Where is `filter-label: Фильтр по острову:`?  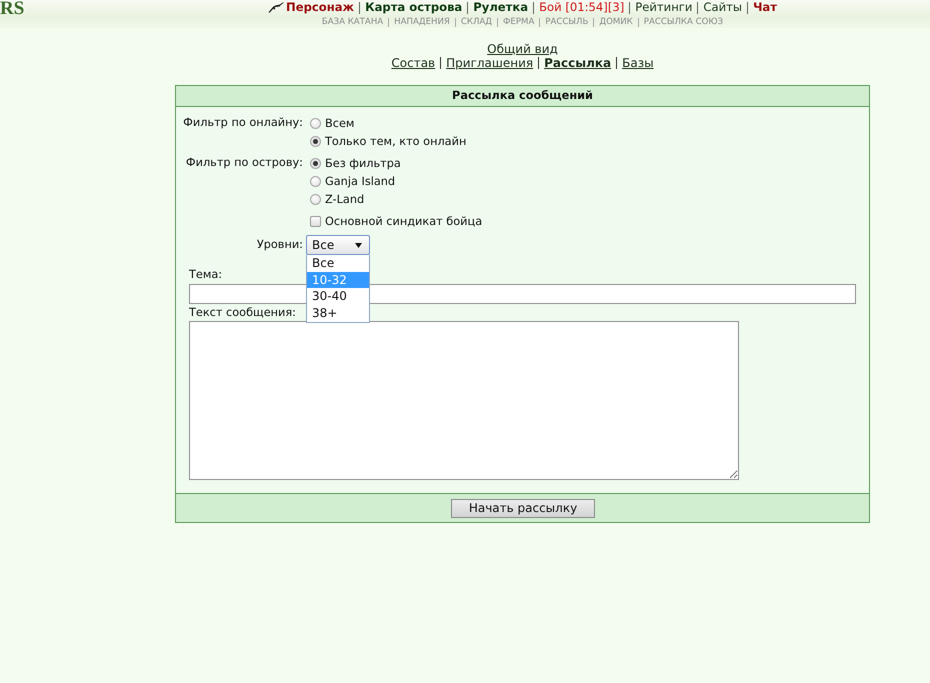 filter-label: Фильтр по острову: is located at coordinates (244, 162).